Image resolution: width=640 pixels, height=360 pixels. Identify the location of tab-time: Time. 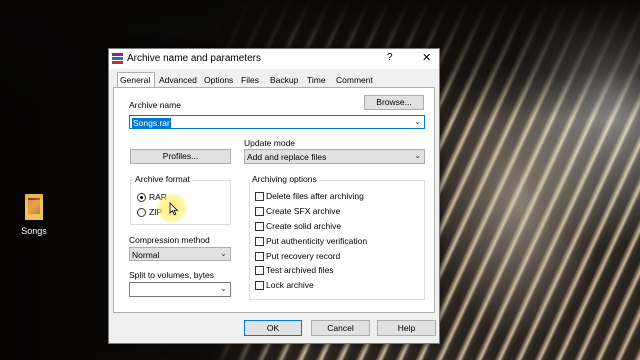
(316, 80).